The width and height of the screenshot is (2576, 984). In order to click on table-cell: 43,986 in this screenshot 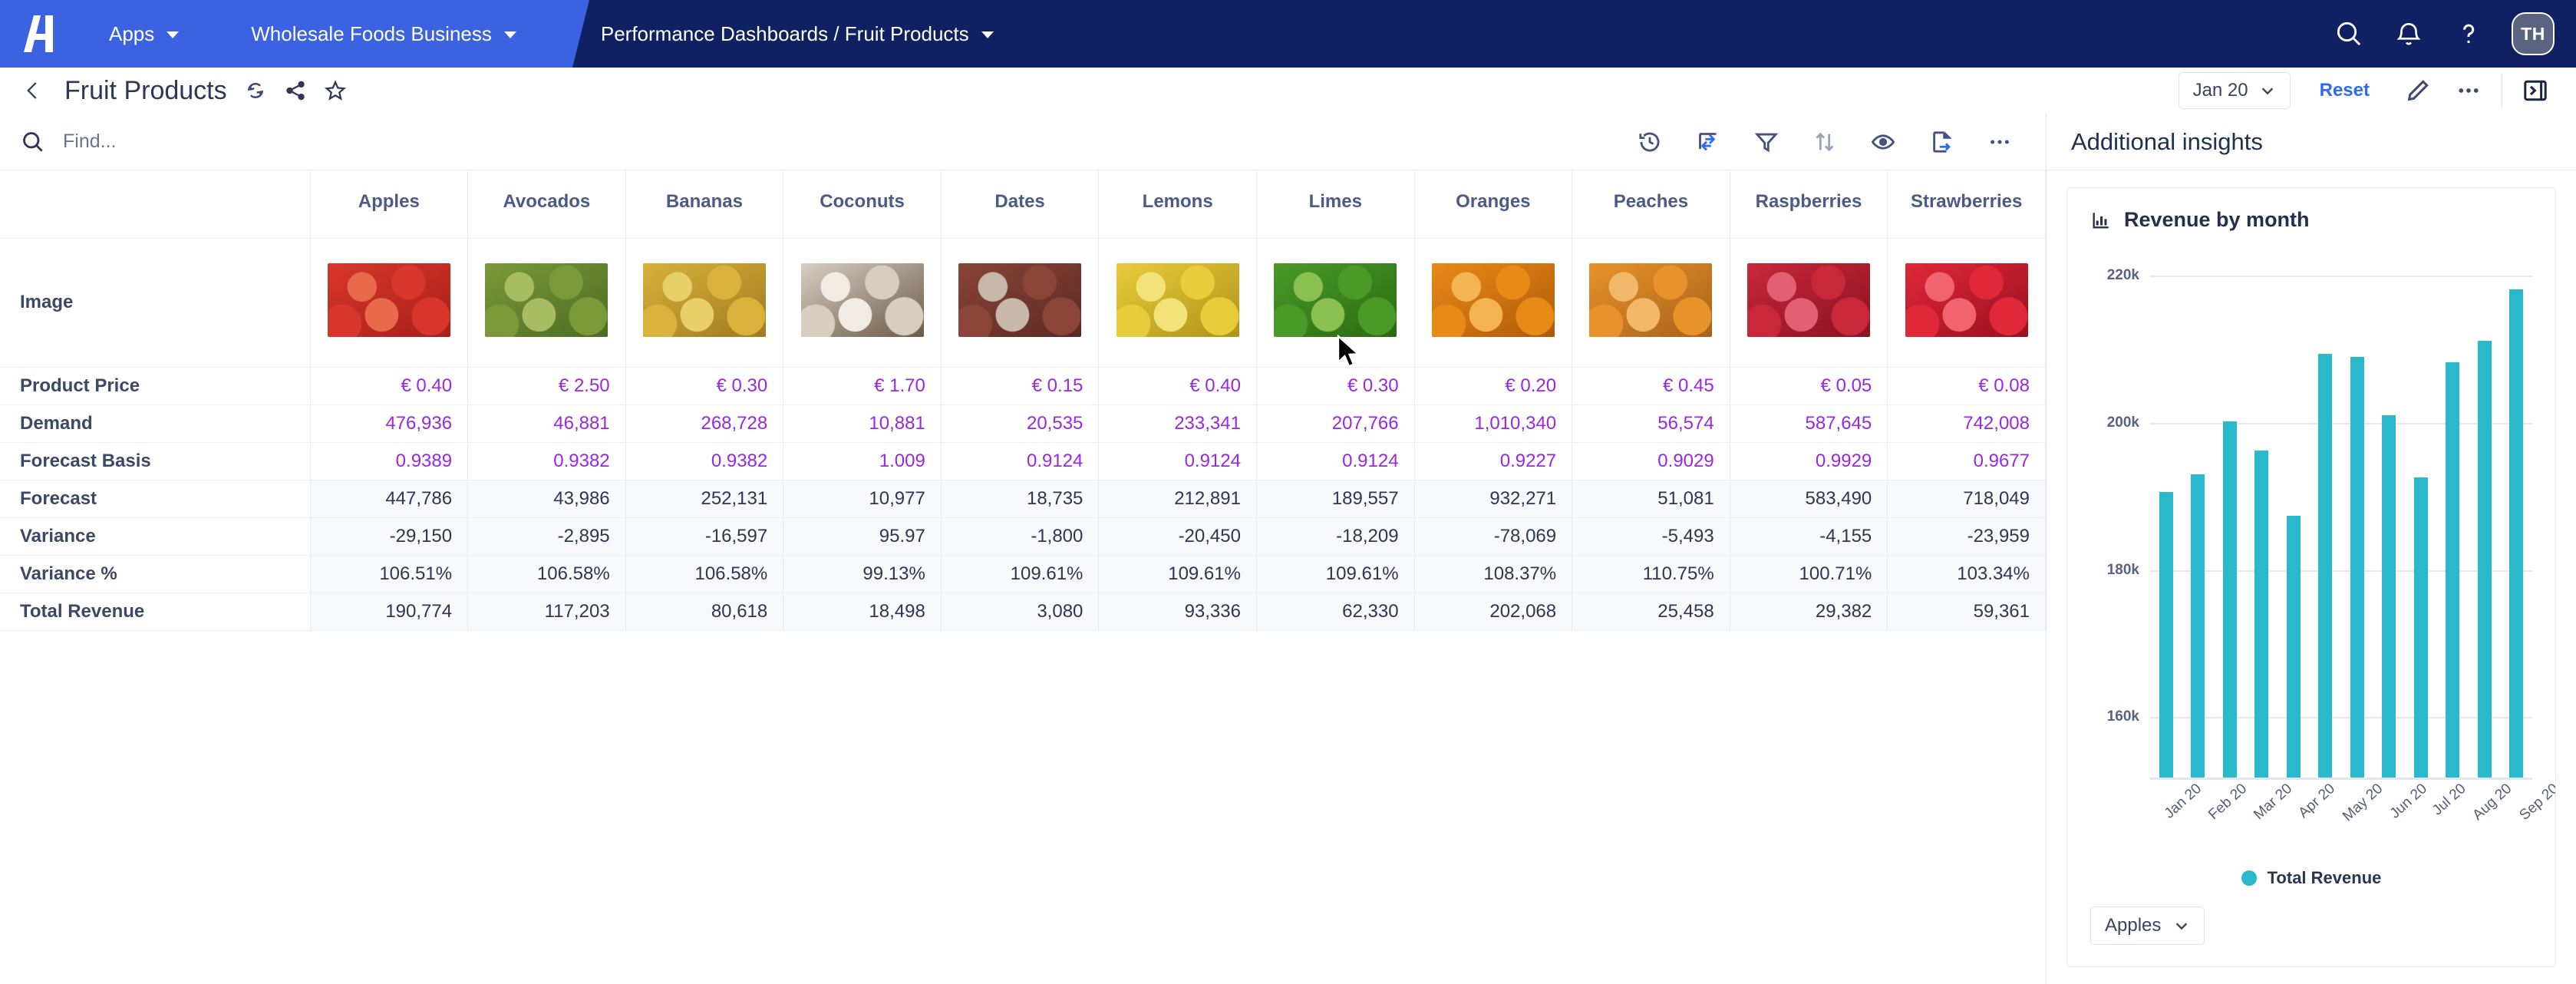, I will do `click(546, 499)`.